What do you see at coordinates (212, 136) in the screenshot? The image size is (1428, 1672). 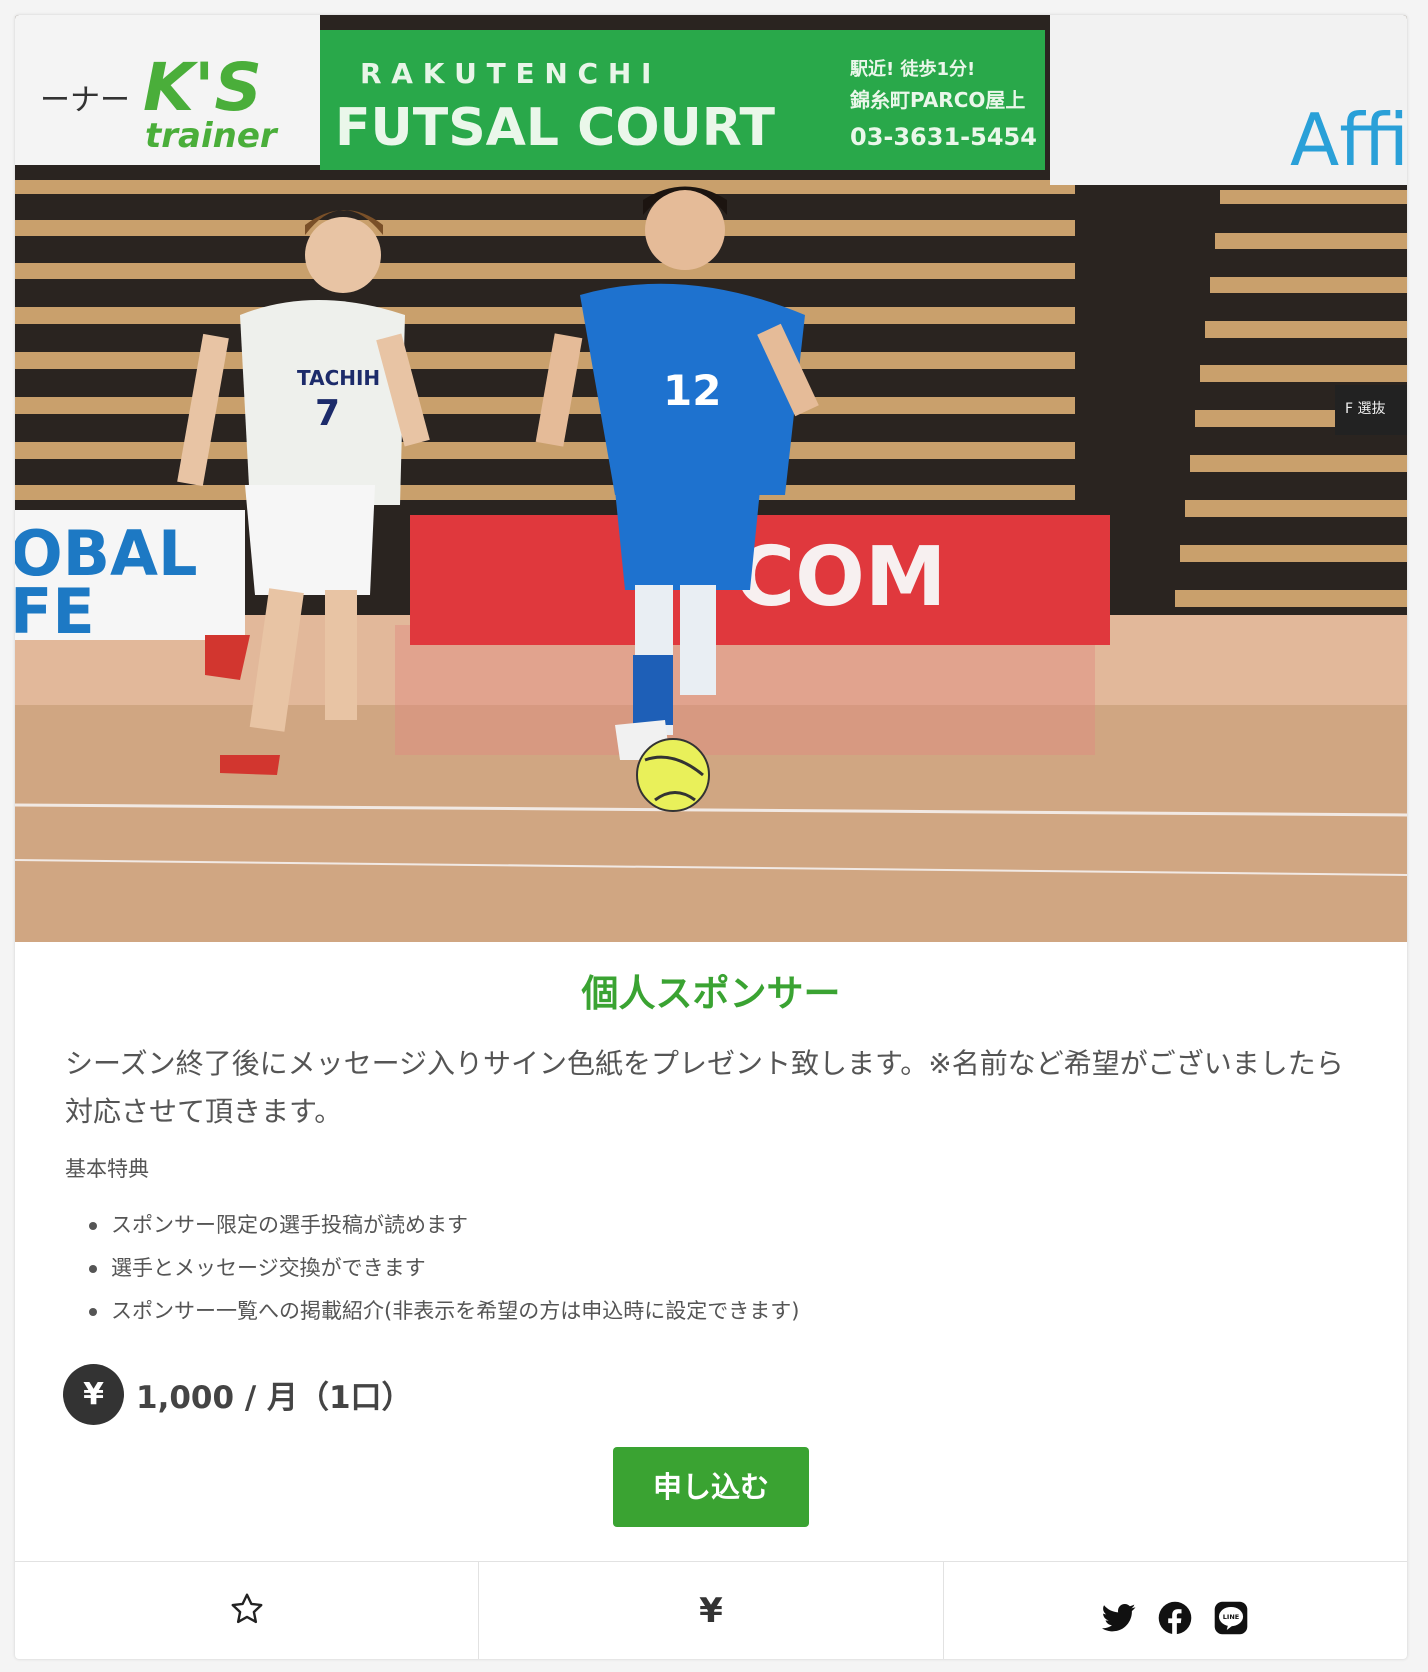 I see `banner-brand-sub: trainer` at bounding box center [212, 136].